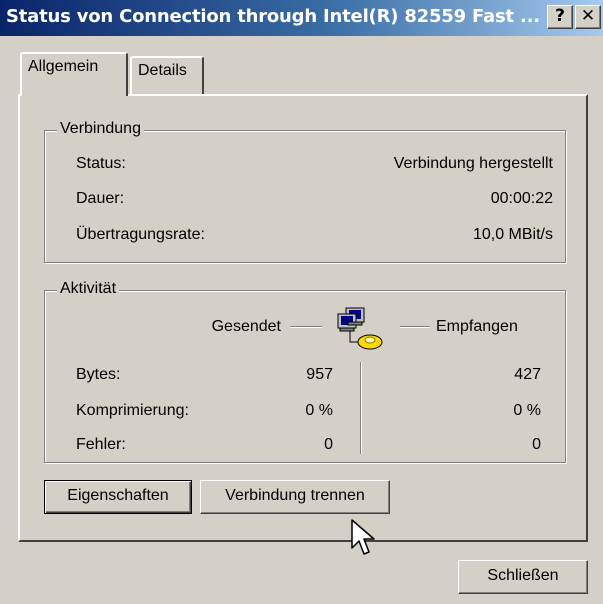 This screenshot has height=604, width=603. I want to click on activity-legend: Aktivität, so click(88, 289).